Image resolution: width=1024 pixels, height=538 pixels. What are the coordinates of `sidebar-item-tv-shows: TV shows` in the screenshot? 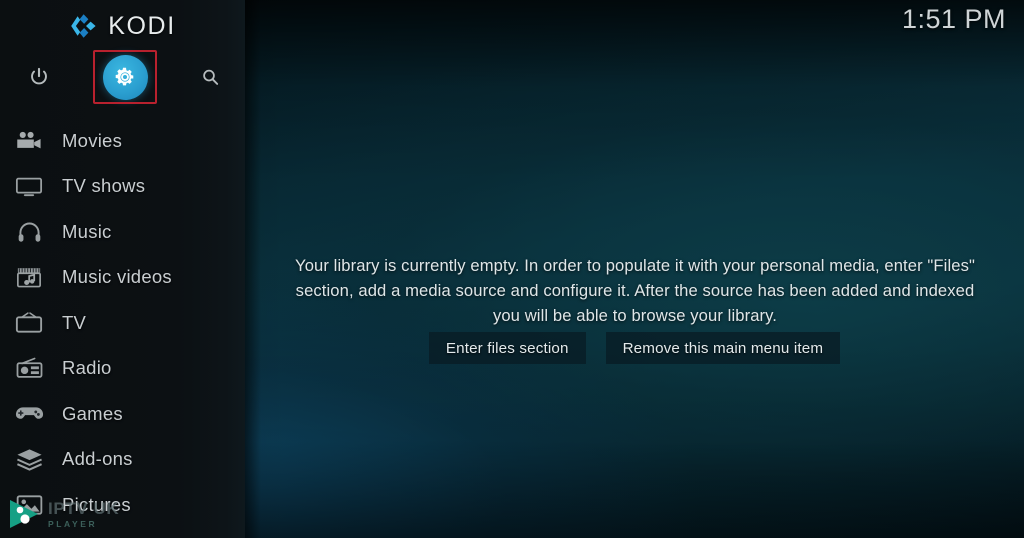 It's located at (122, 187).